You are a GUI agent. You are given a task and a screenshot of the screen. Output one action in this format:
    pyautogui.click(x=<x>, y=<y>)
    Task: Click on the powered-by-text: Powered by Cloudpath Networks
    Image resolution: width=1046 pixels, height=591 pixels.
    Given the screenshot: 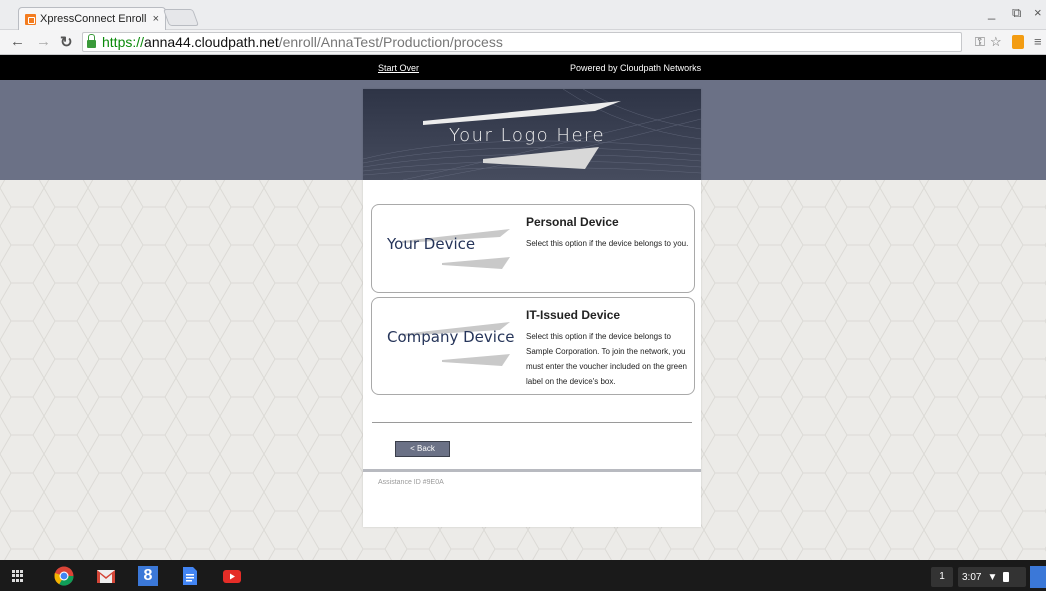 What is the action you would take?
    pyautogui.click(x=636, y=68)
    